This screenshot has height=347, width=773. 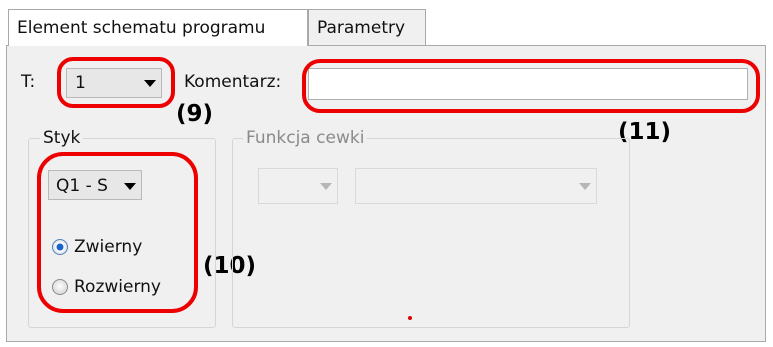 I want to click on tab-element-schematu: Element schematu programu, so click(x=158, y=27).